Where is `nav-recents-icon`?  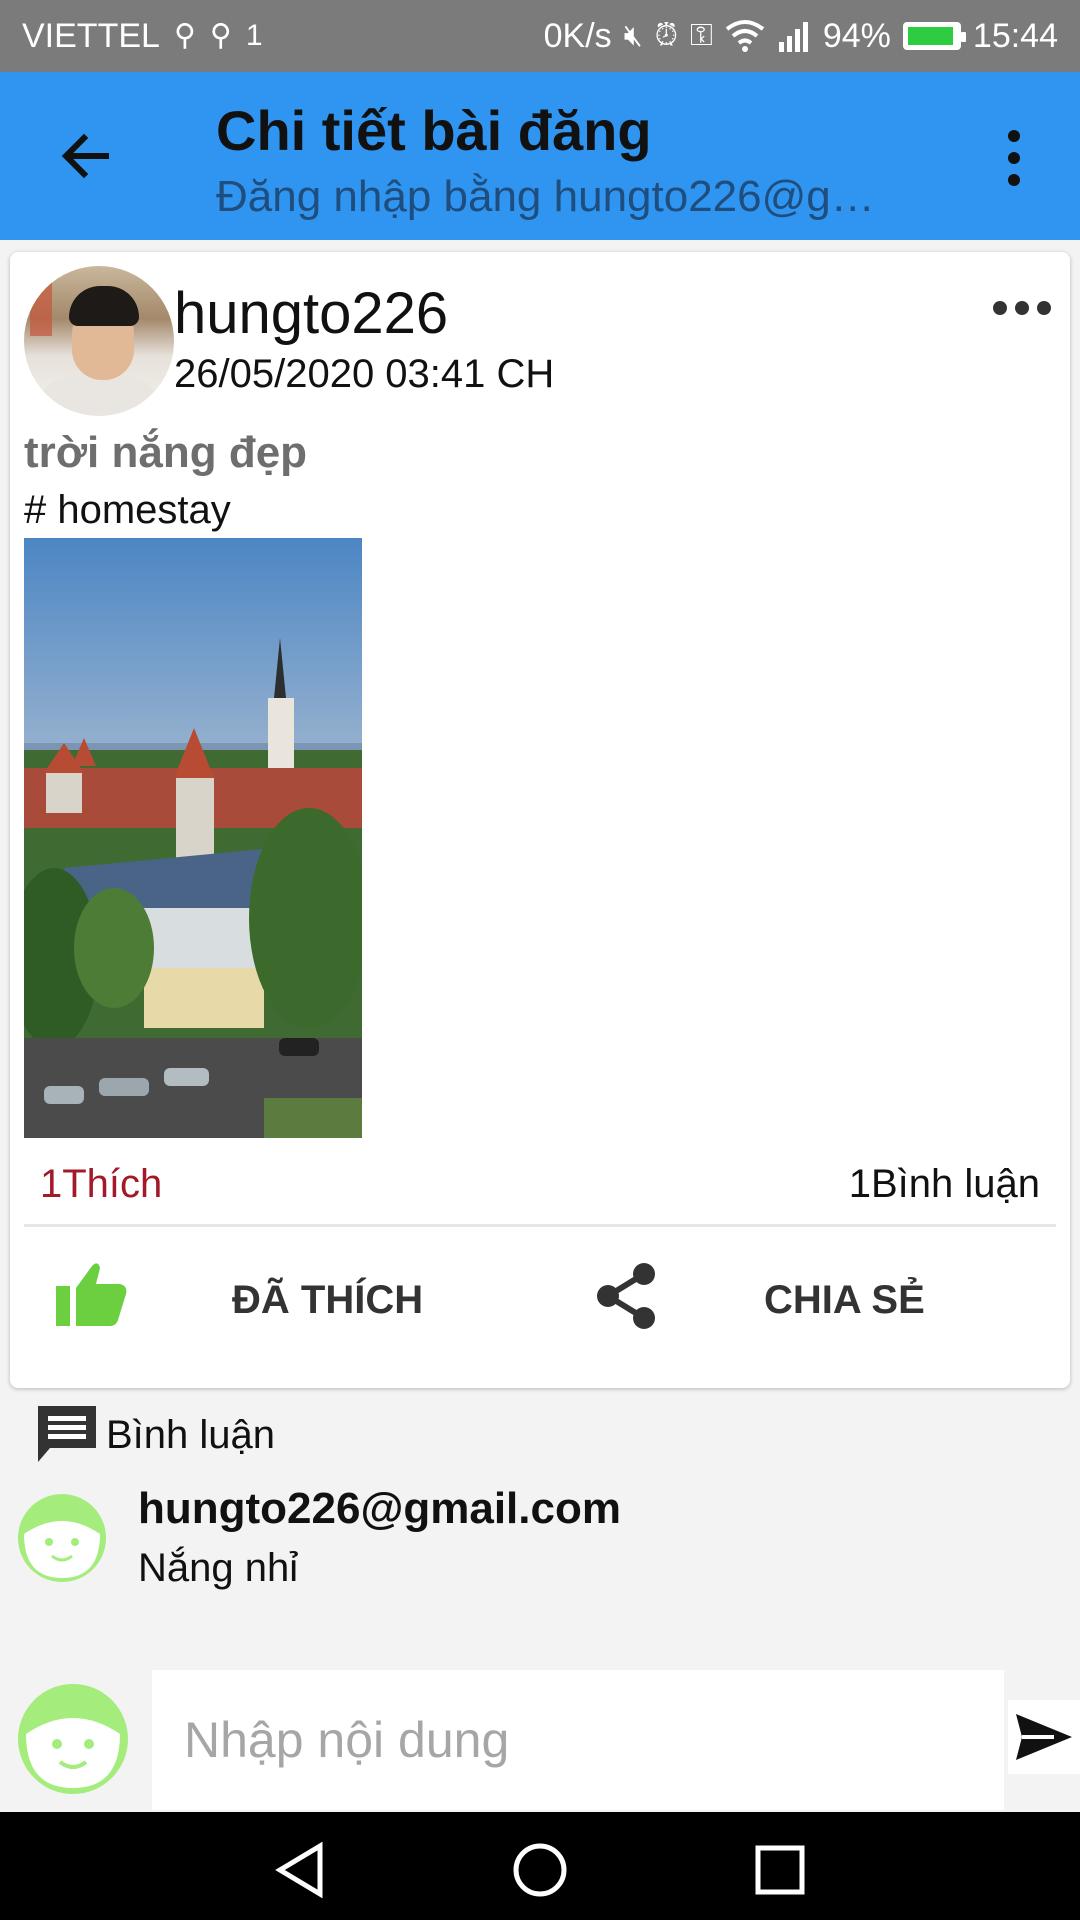
nav-recents-icon is located at coordinates (780, 1870).